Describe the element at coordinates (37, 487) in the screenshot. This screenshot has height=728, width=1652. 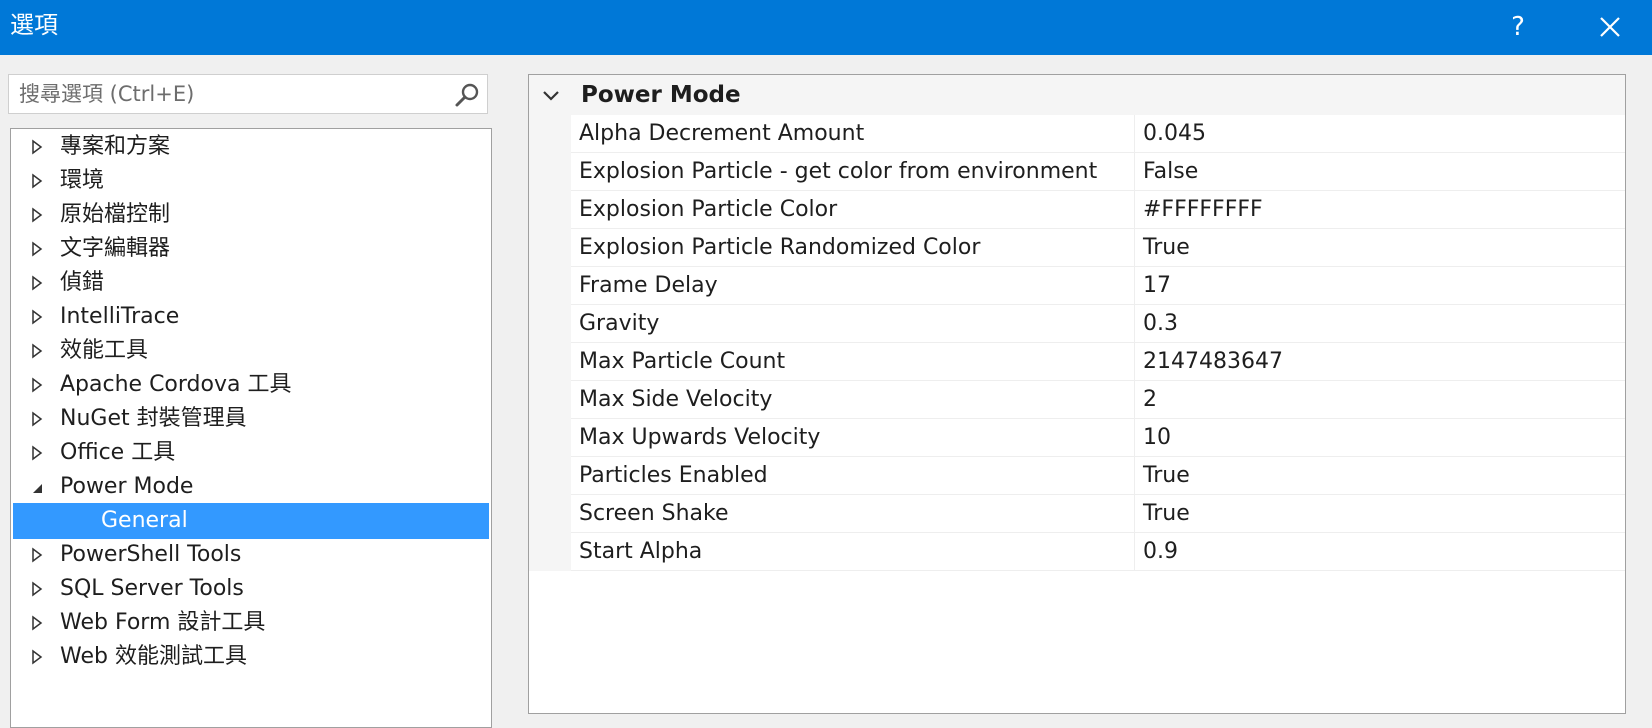
I see `expanded-triangle-icon` at that location.